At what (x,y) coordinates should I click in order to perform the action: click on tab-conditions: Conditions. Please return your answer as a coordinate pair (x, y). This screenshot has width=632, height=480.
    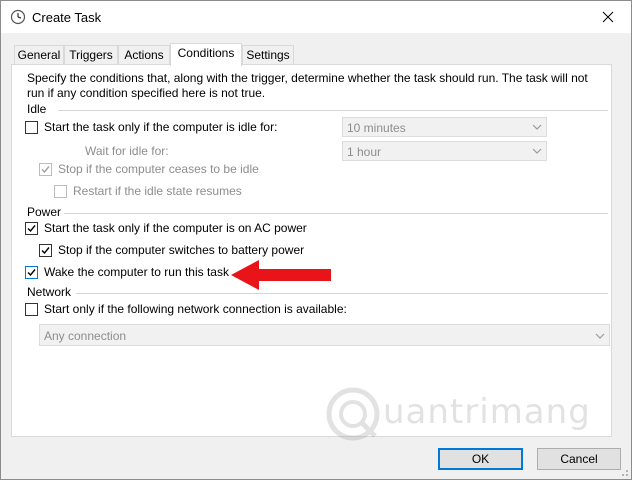
    Looking at the image, I should click on (206, 54).